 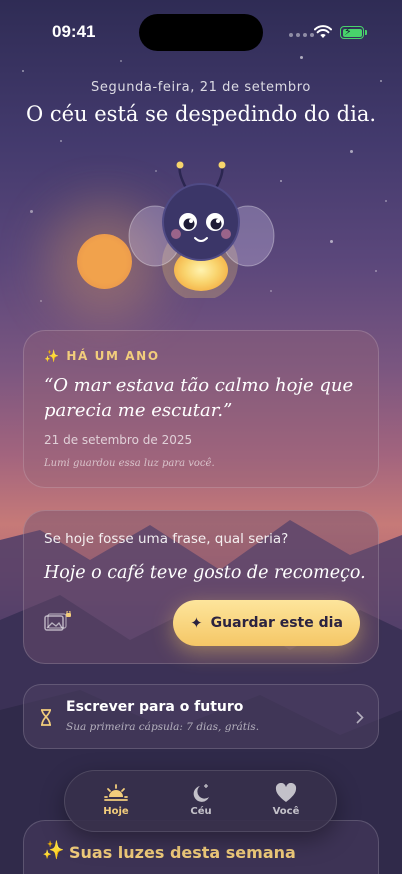 What do you see at coordinates (182, 852) in the screenshot?
I see `week-lights-title: Suas luzes desta semana` at bounding box center [182, 852].